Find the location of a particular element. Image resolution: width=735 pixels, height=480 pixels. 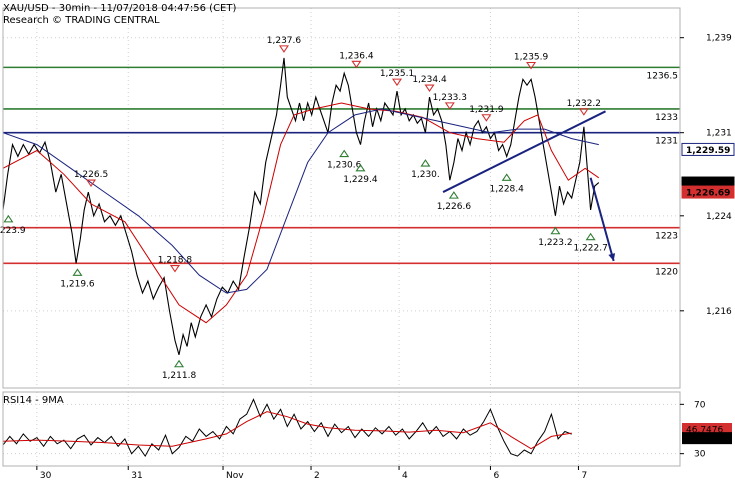

price-tick-label: 1,239 is located at coordinates (719, 39).